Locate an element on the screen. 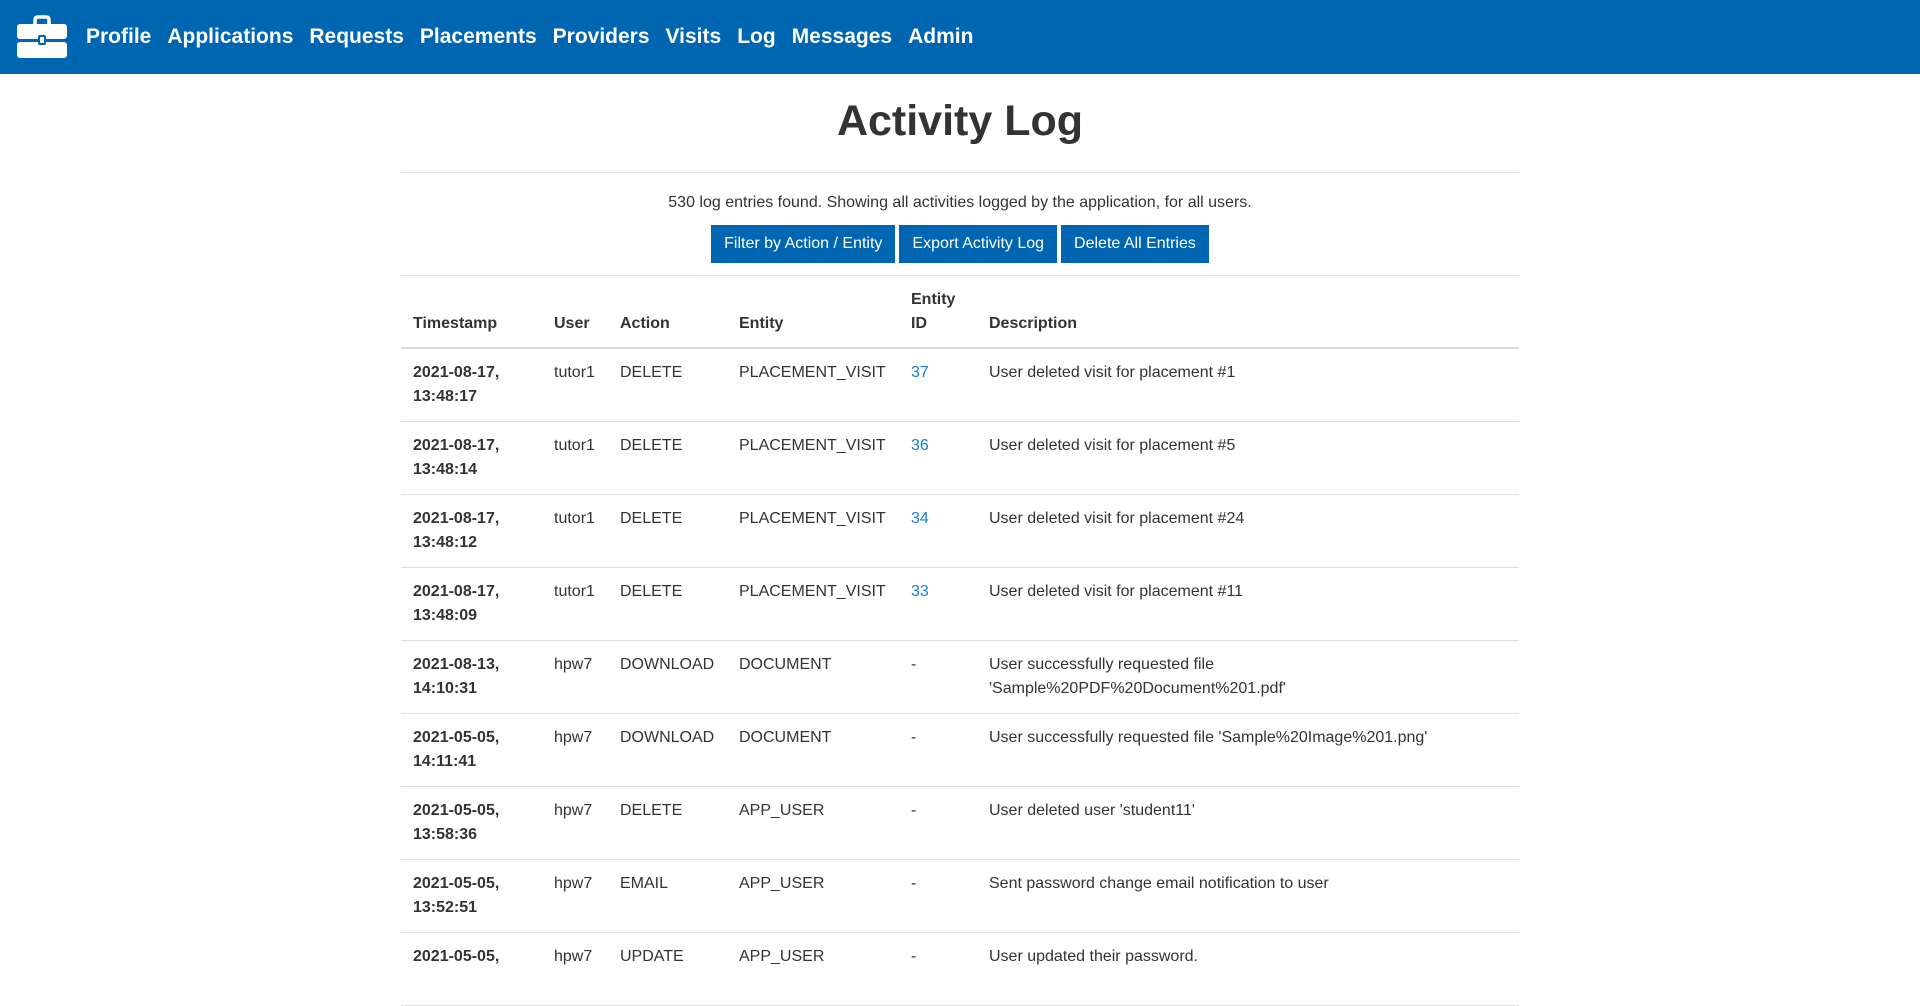 The image size is (1920, 1006). timestamp-cell: 2021-08-17, 13:48:09 is located at coordinates (471, 604).